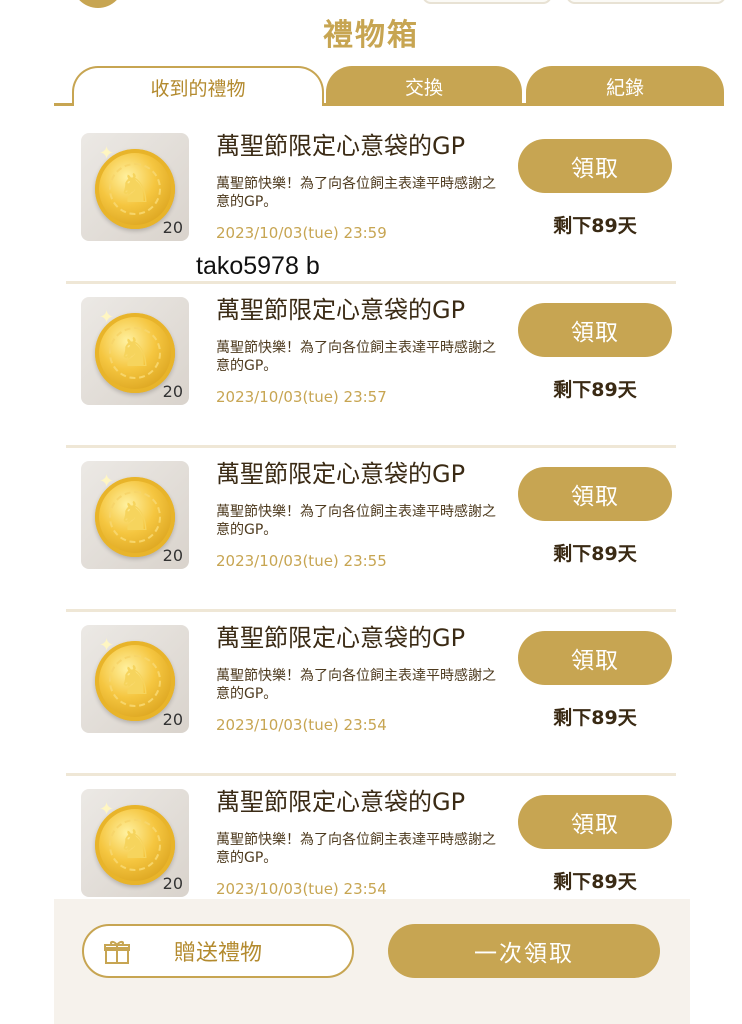 Image resolution: width=742 pixels, height=1024 pixels. Describe the element at coordinates (98, 4) in the screenshot. I see `avatar-fragment` at that location.